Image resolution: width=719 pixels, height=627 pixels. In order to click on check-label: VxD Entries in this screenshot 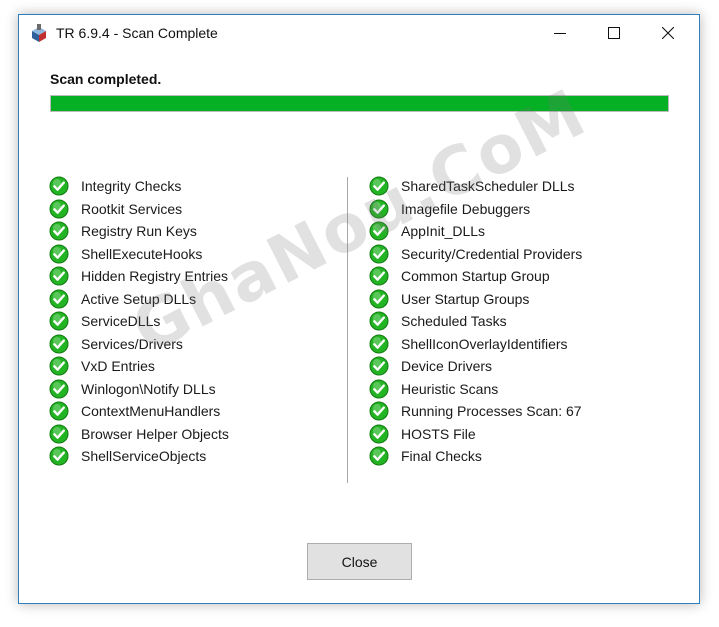, I will do `click(118, 366)`.